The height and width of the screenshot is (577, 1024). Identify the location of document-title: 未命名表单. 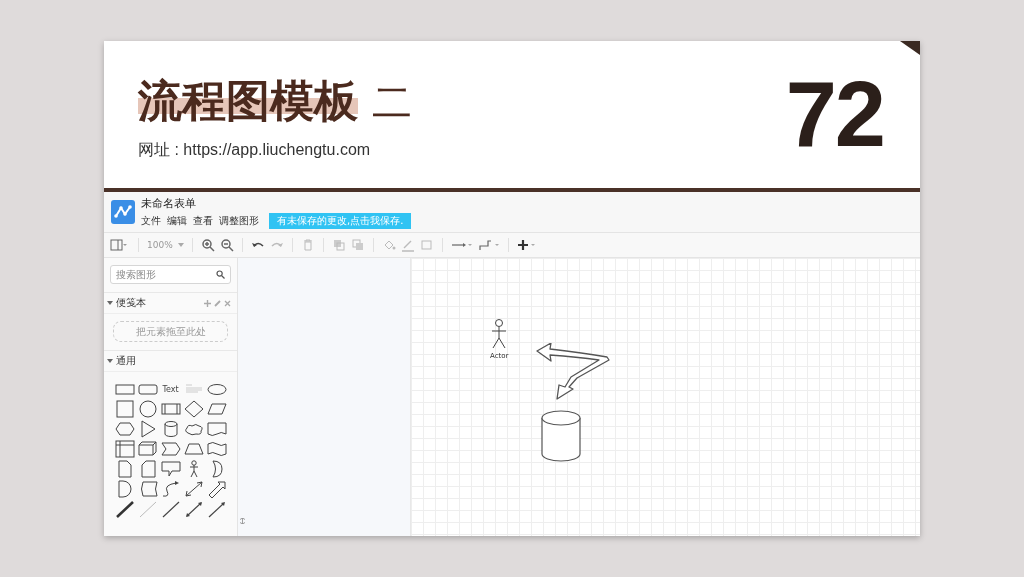
(276, 203).